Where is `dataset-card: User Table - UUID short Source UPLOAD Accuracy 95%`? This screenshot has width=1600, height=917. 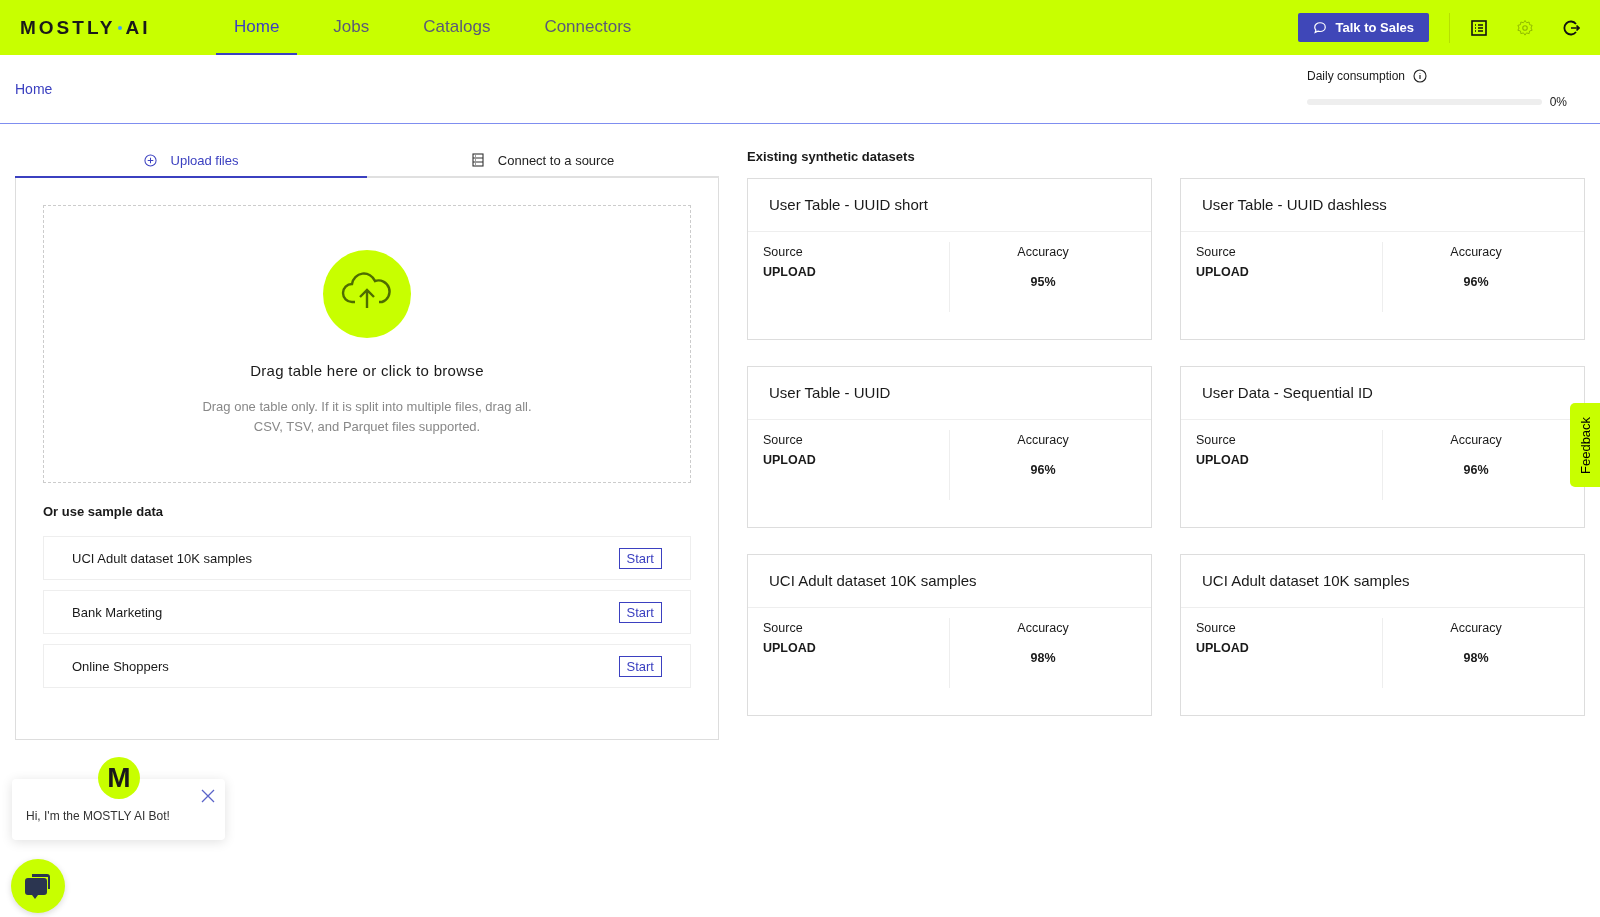 dataset-card: User Table - UUID short Source UPLOAD Accuracy 95% is located at coordinates (949, 259).